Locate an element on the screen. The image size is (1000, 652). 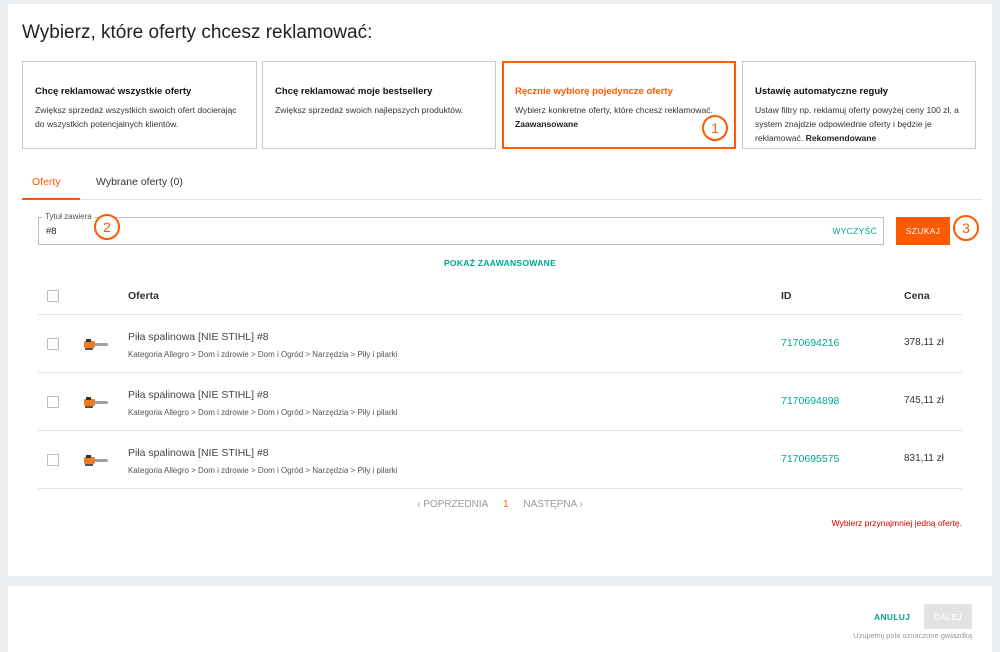
prev-page-button: ‹ POPRZEDNIA is located at coordinates (452, 504).